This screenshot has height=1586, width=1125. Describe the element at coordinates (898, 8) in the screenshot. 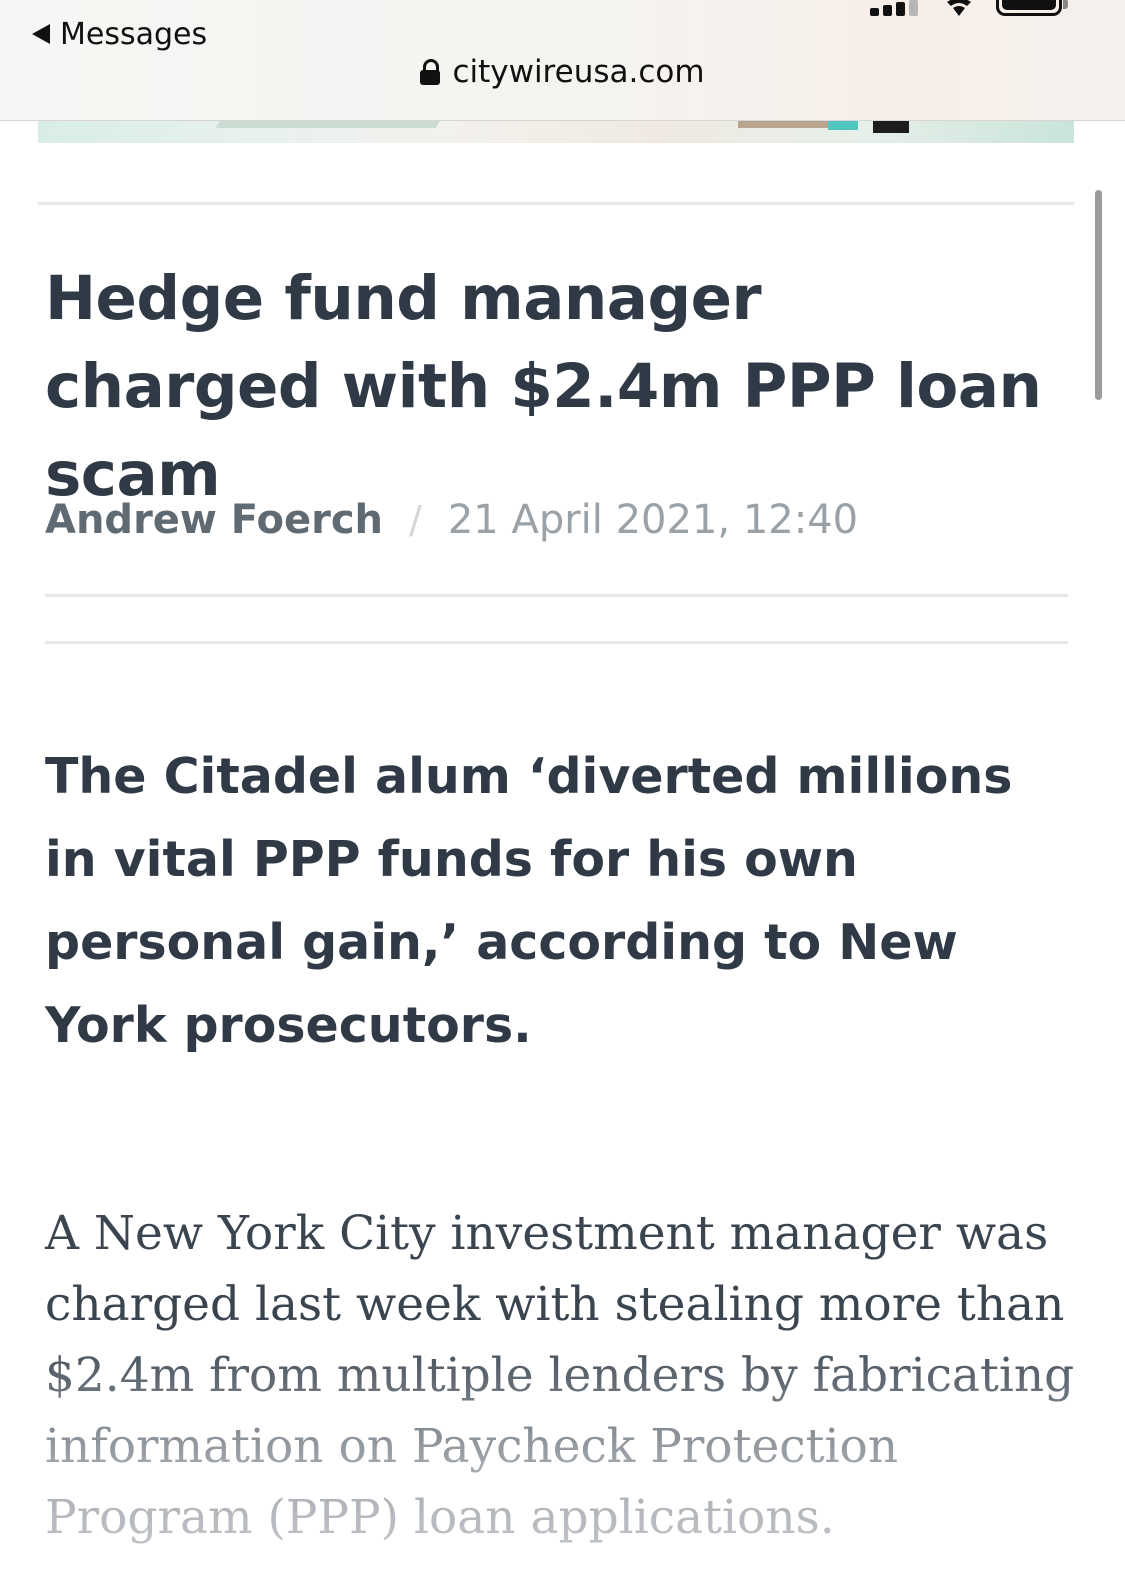

I see `cellular-signal-icon` at that location.